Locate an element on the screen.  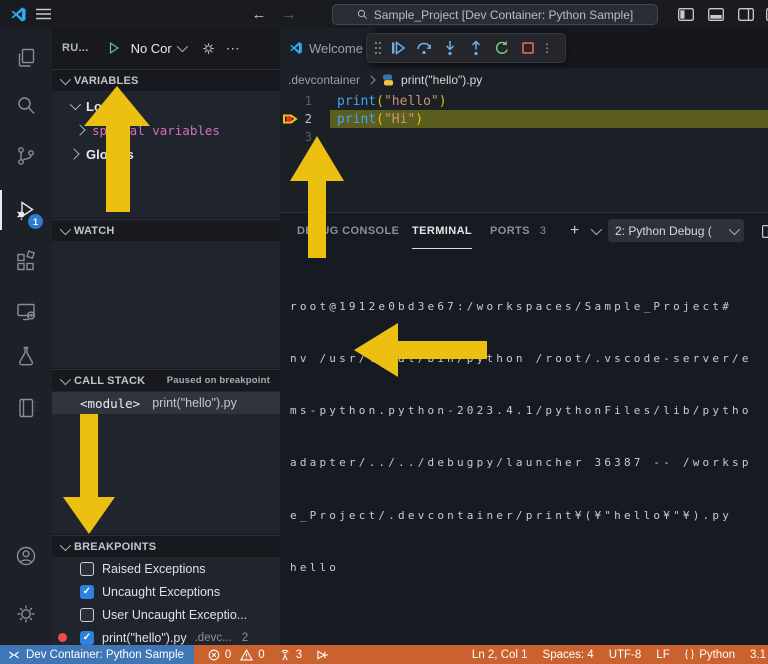
call-stack-section-header: CALL STACK Paused on breakpoint is located at coordinates (166, 380).